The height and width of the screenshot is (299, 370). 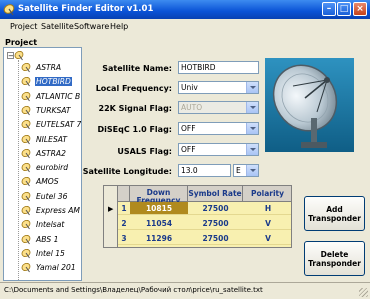 I want to click on tree-item-satellite: ATLANTIC B, so click(x=51, y=97).